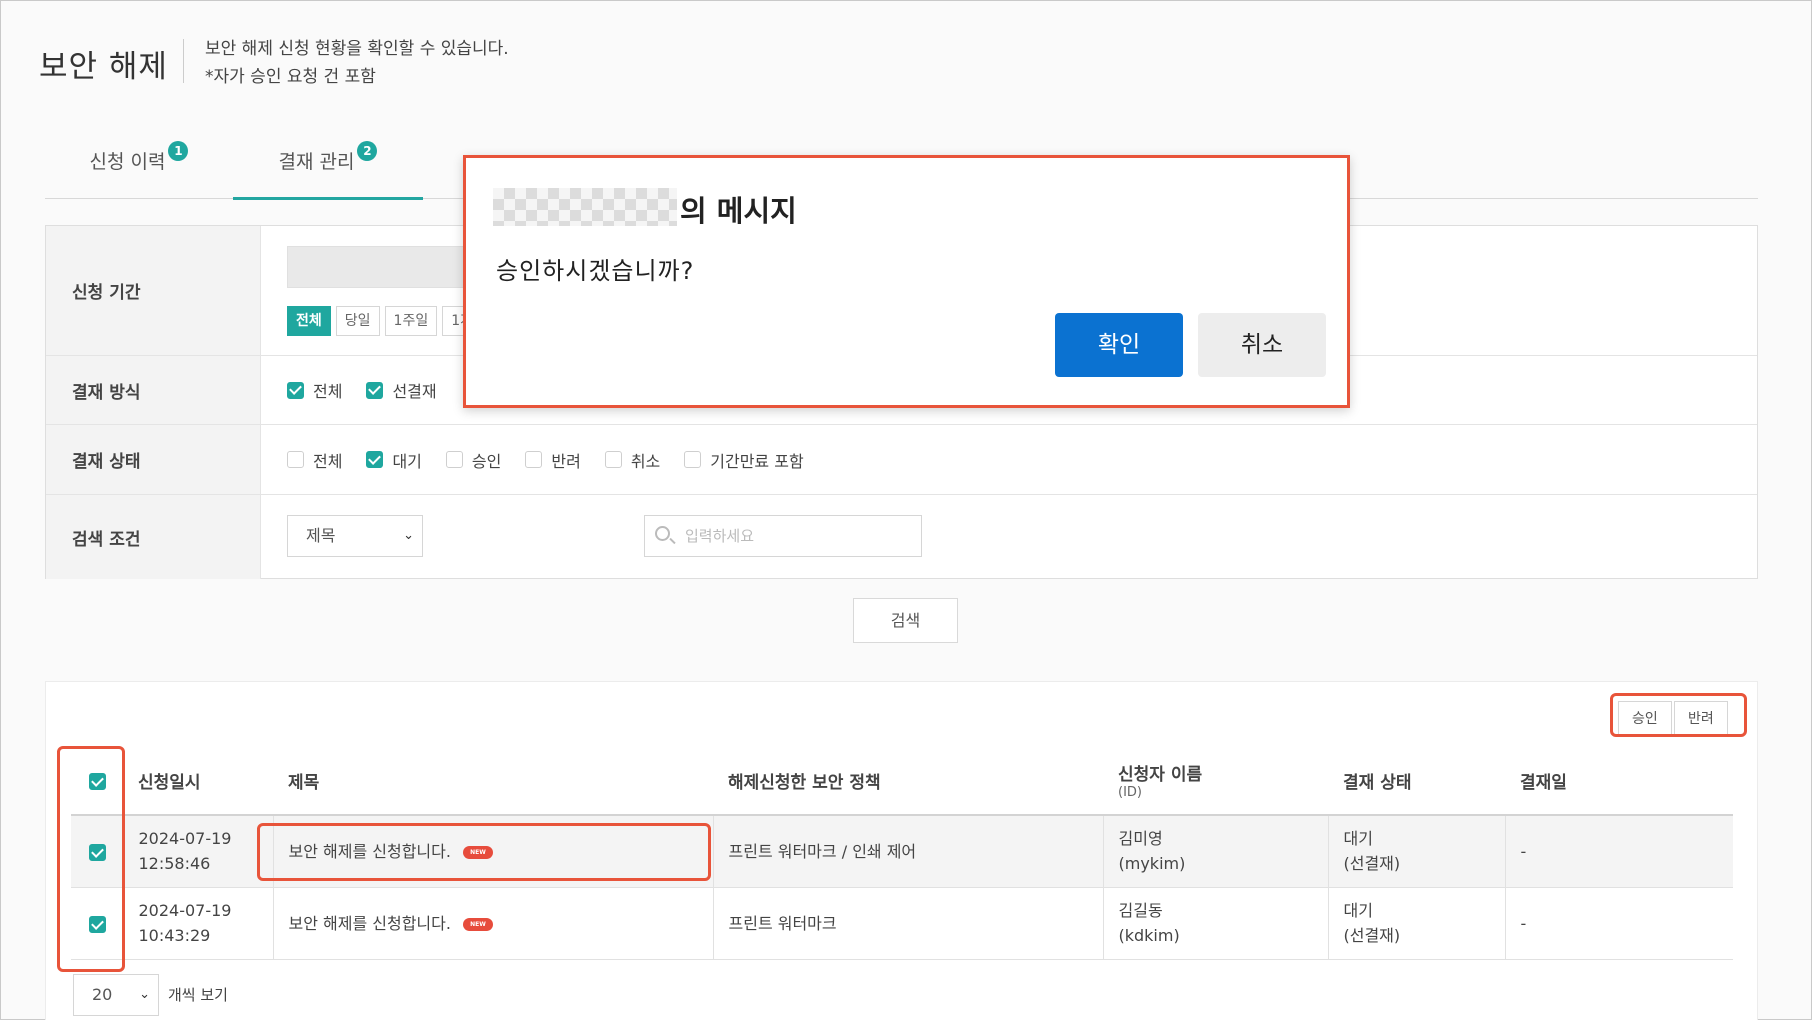 Image resolution: width=1812 pixels, height=1020 pixels. What do you see at coordinates (357, 63) in the screenshot?
I see `page-description: 보안 해제 신청 현황을 확인할 수 있습니다. *자가 승인 요청 건 포함` at bounding box center [357, 63].